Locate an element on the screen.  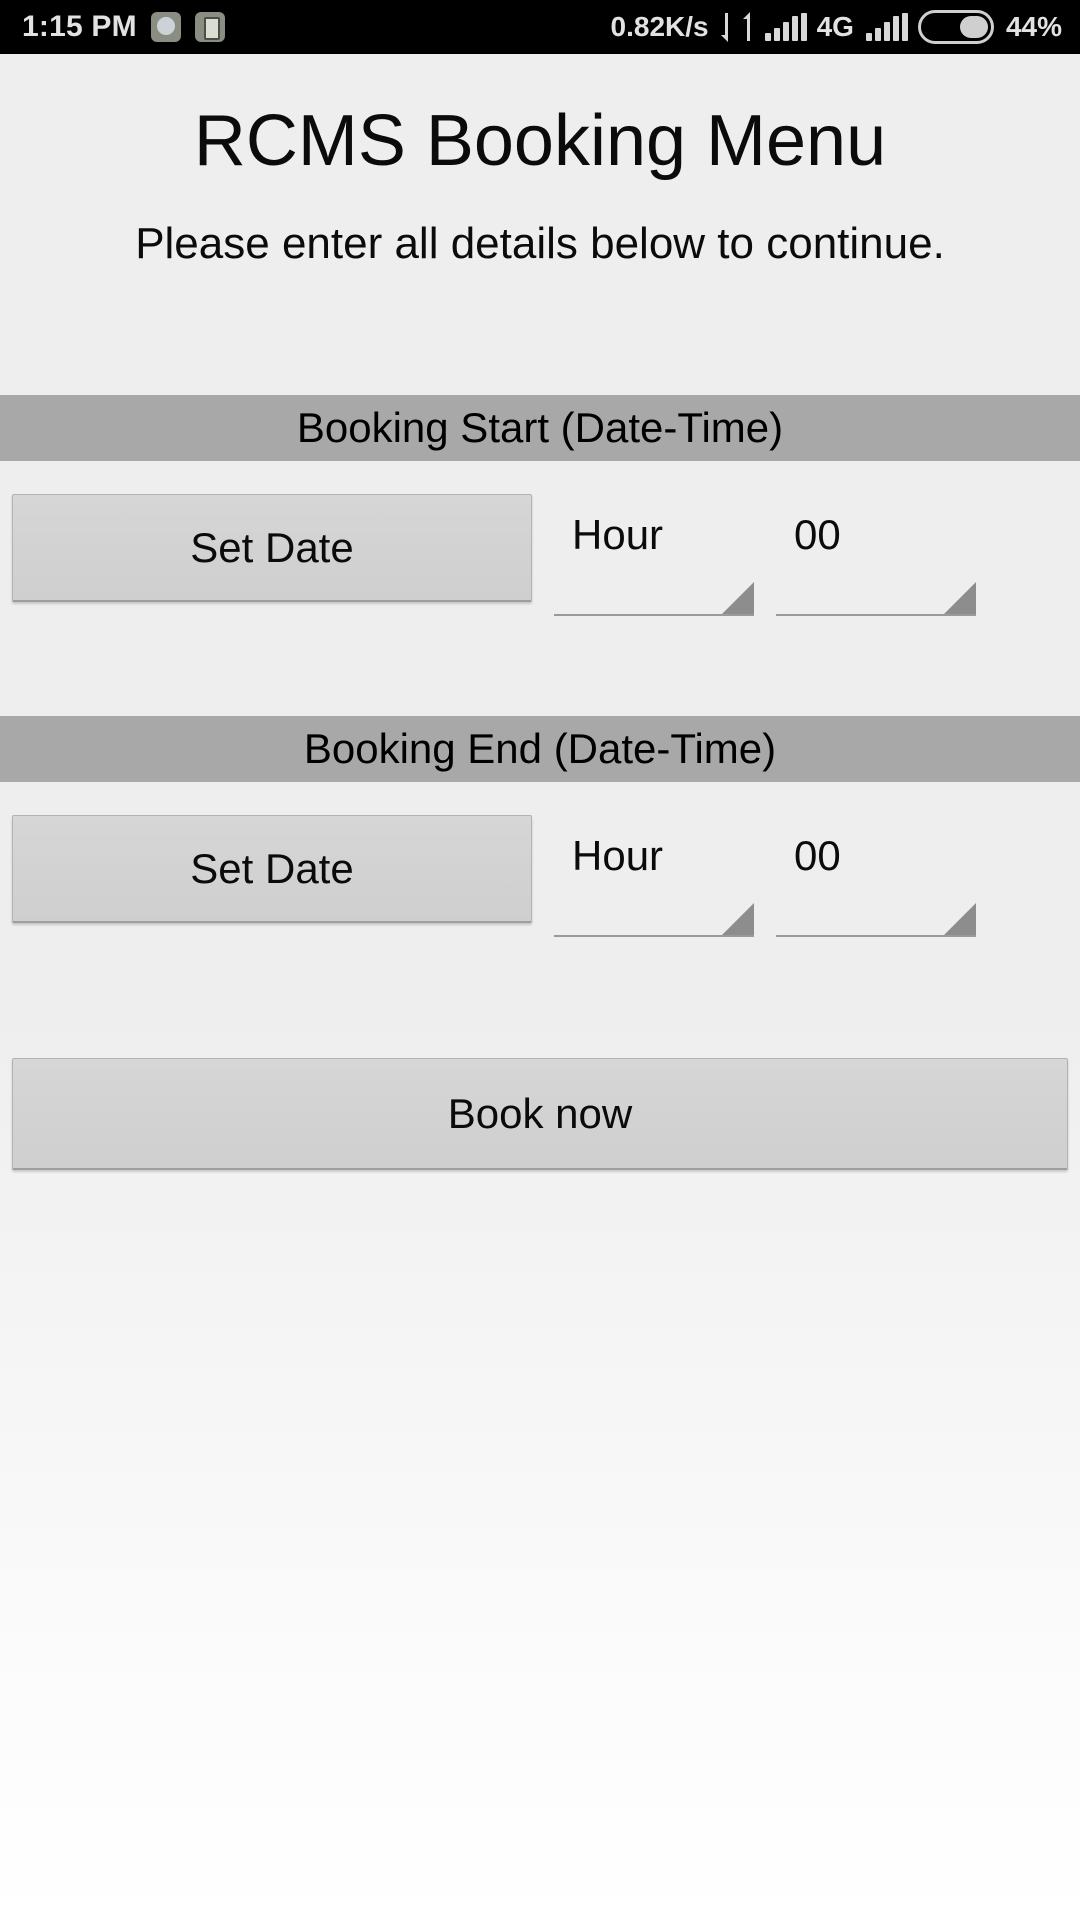
booking-start-row: Set Date Hour 00 is located at coordinates (540, 569).